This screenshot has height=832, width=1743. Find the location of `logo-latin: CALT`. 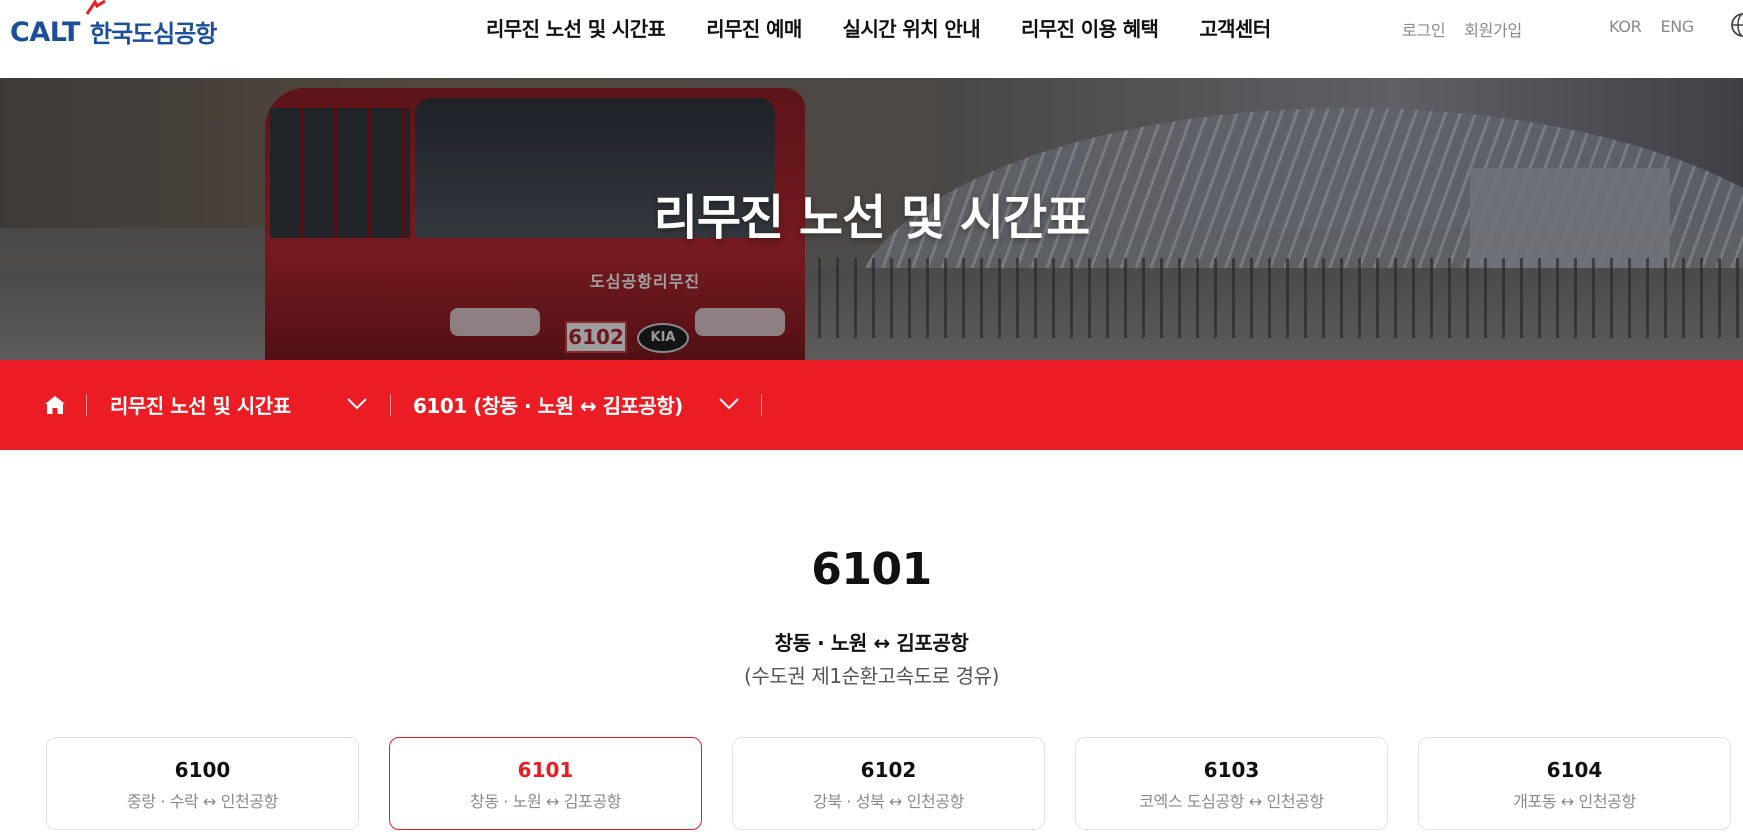

logo-latin: CALT is located at coordinates (45, 32).